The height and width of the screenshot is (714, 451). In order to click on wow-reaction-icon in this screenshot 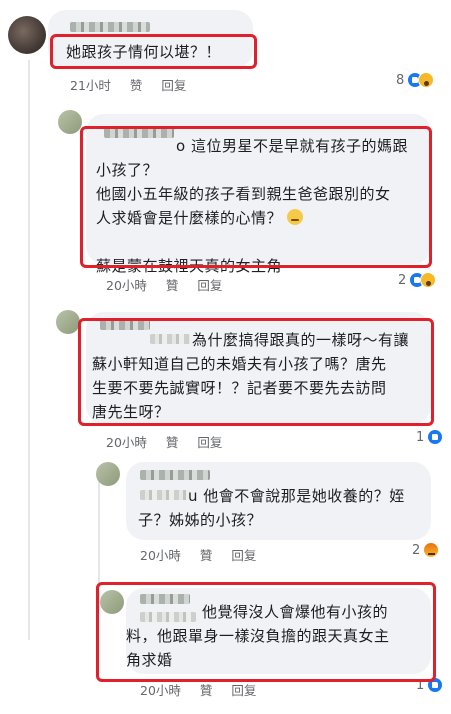, I will do `click(426, 80)`.